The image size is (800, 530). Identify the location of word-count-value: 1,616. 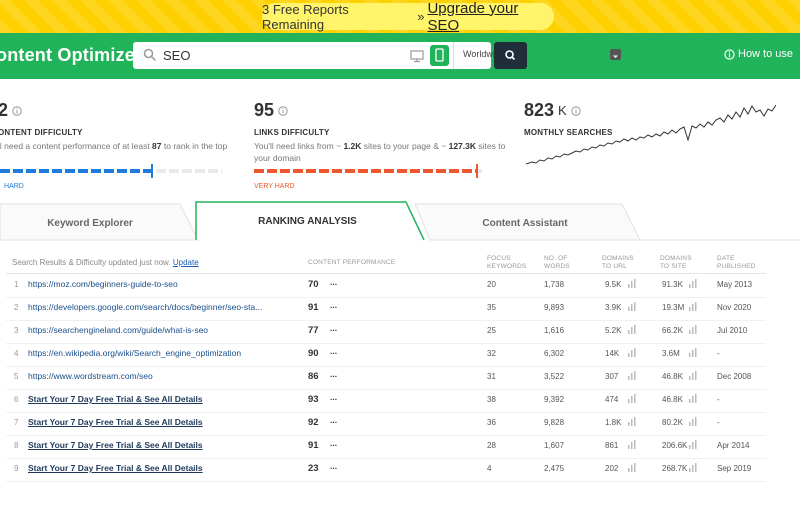
(554, 330).